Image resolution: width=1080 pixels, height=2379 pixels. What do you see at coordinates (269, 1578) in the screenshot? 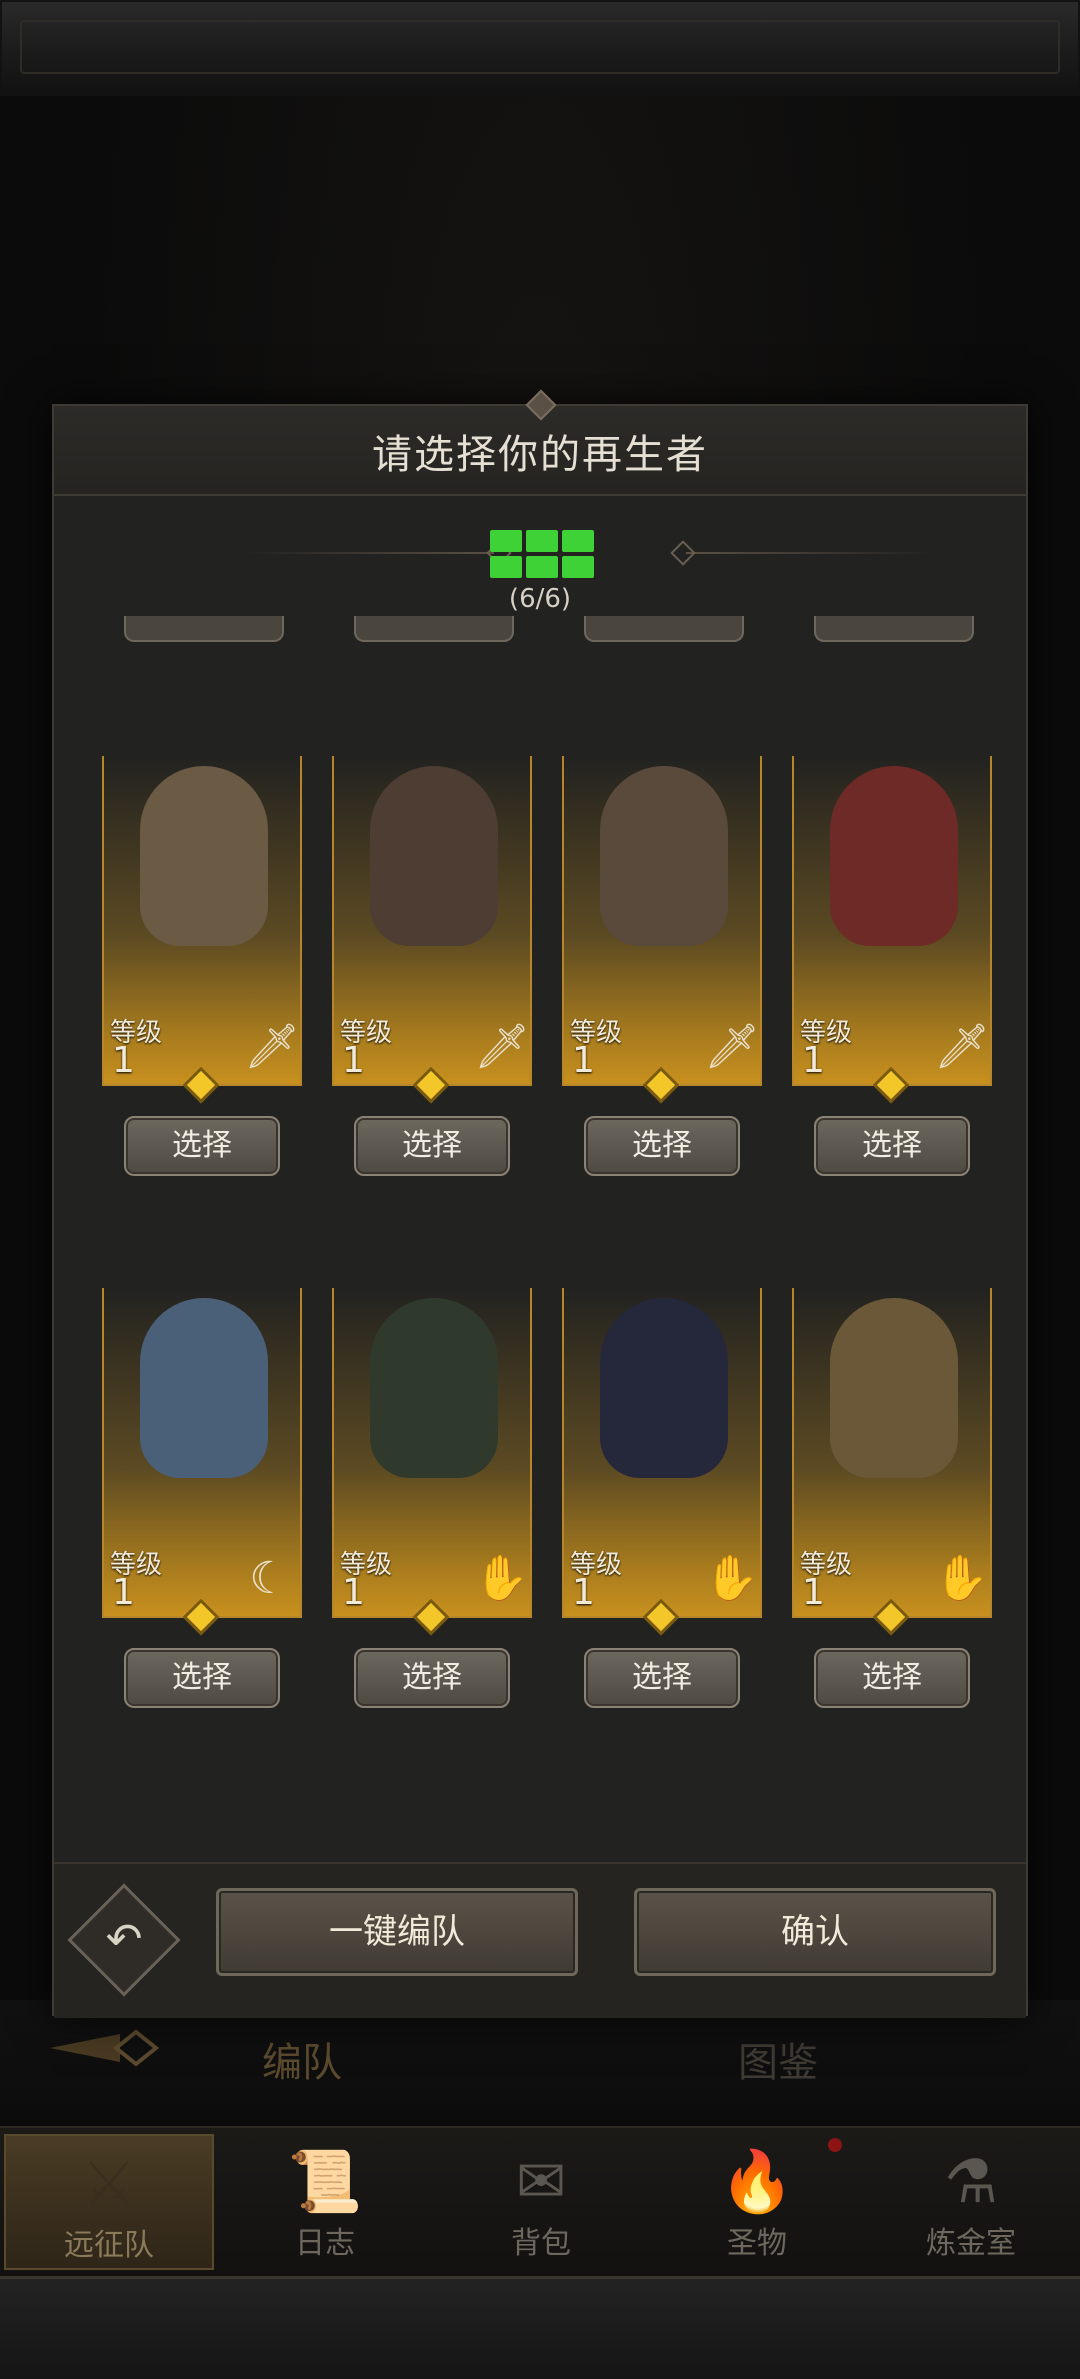
I see `staff-icon: ☾` at bounding box center [269, 1578].